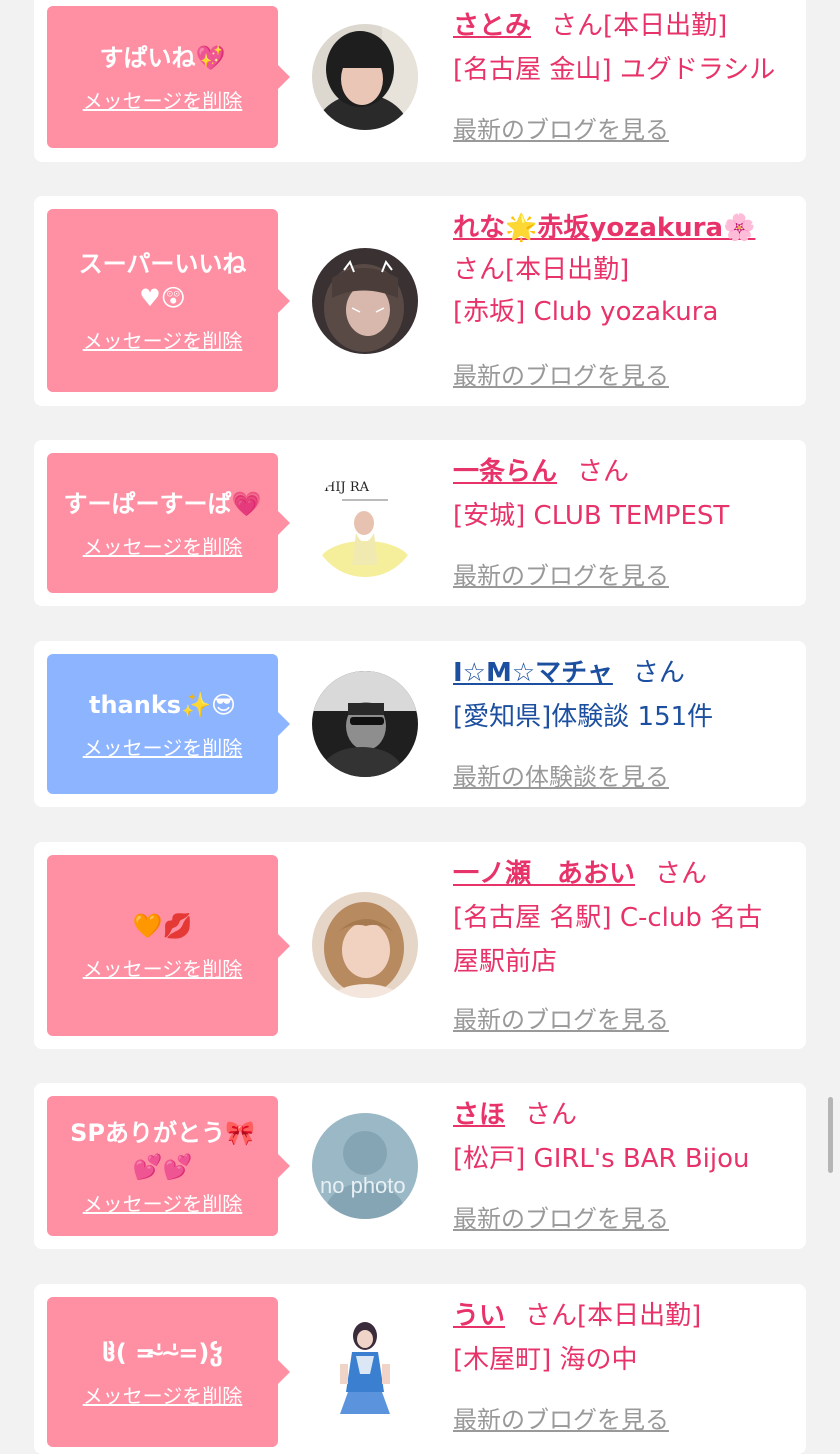 This screenshot has height=1454, width=840. I want to click on shop-label: [松戸] GIRL's BAR Bijou, so click(601, 1159).